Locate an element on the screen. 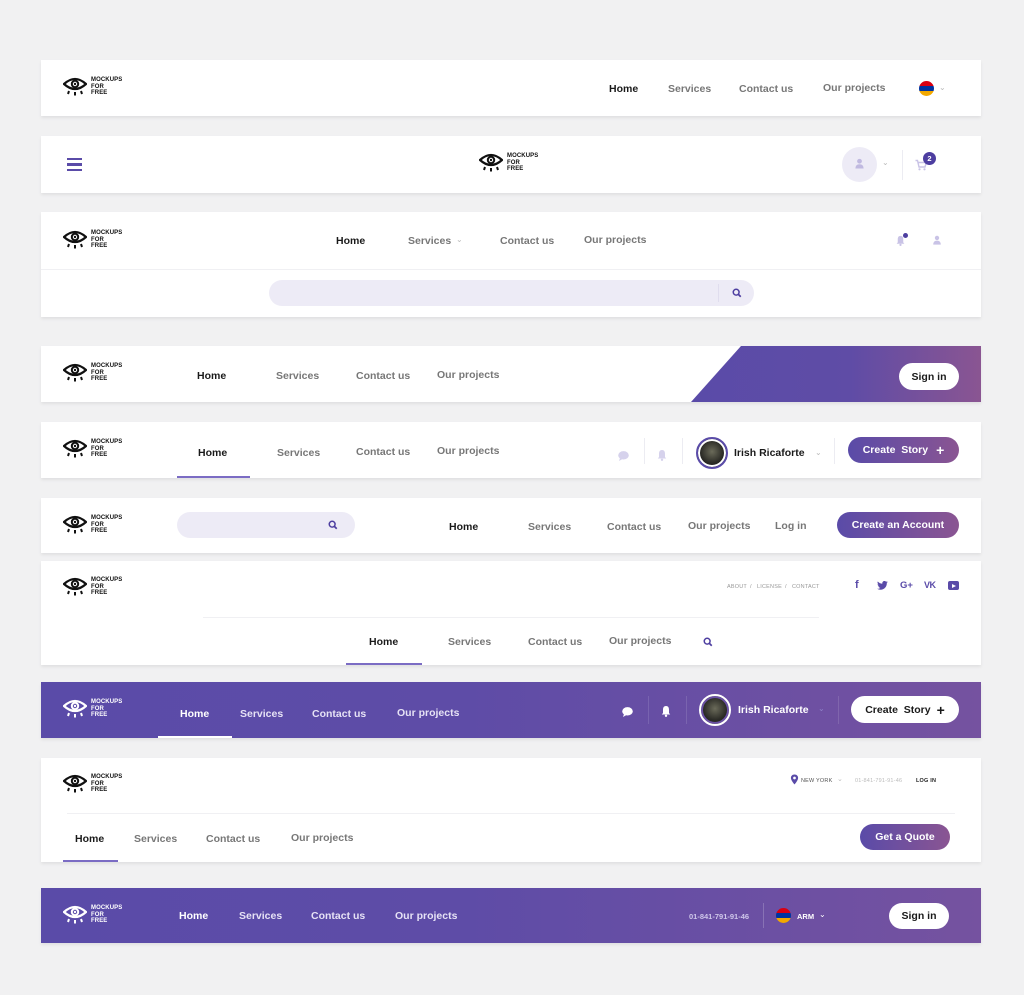 The height and width of the screenshot is (995, 1024). top-link-contact: CONTACT is located at coordinates (806, 587).